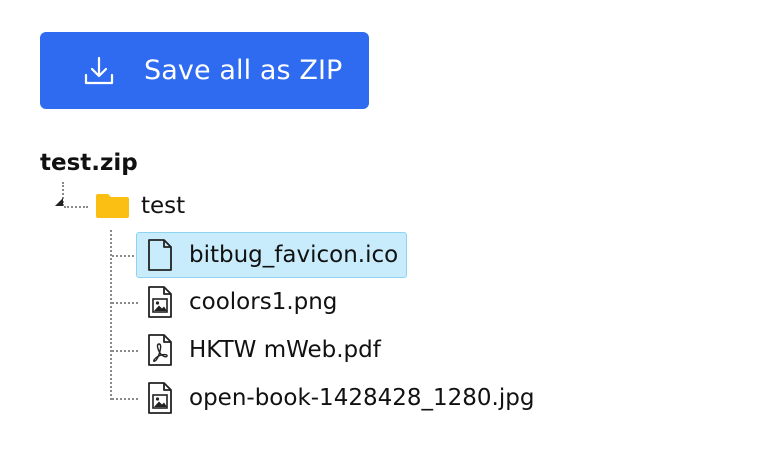 The width and height of the screenshot is (768, 451). Describe the element at coordinates (243, 70) in the screenshot. I see `save-all-zip-label: Save all as ZIP` at that location.